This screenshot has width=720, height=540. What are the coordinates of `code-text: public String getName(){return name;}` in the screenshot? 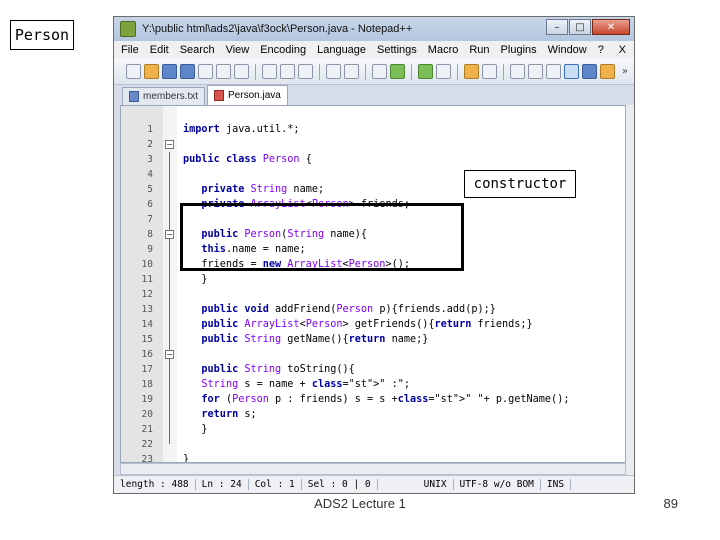 It's located at (315, 339).